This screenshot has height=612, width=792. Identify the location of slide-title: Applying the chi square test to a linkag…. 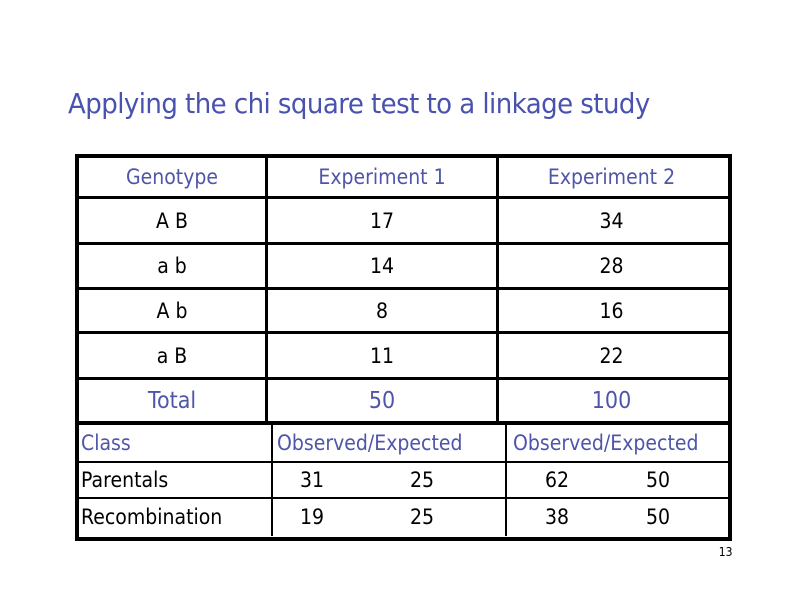
(359, 103).